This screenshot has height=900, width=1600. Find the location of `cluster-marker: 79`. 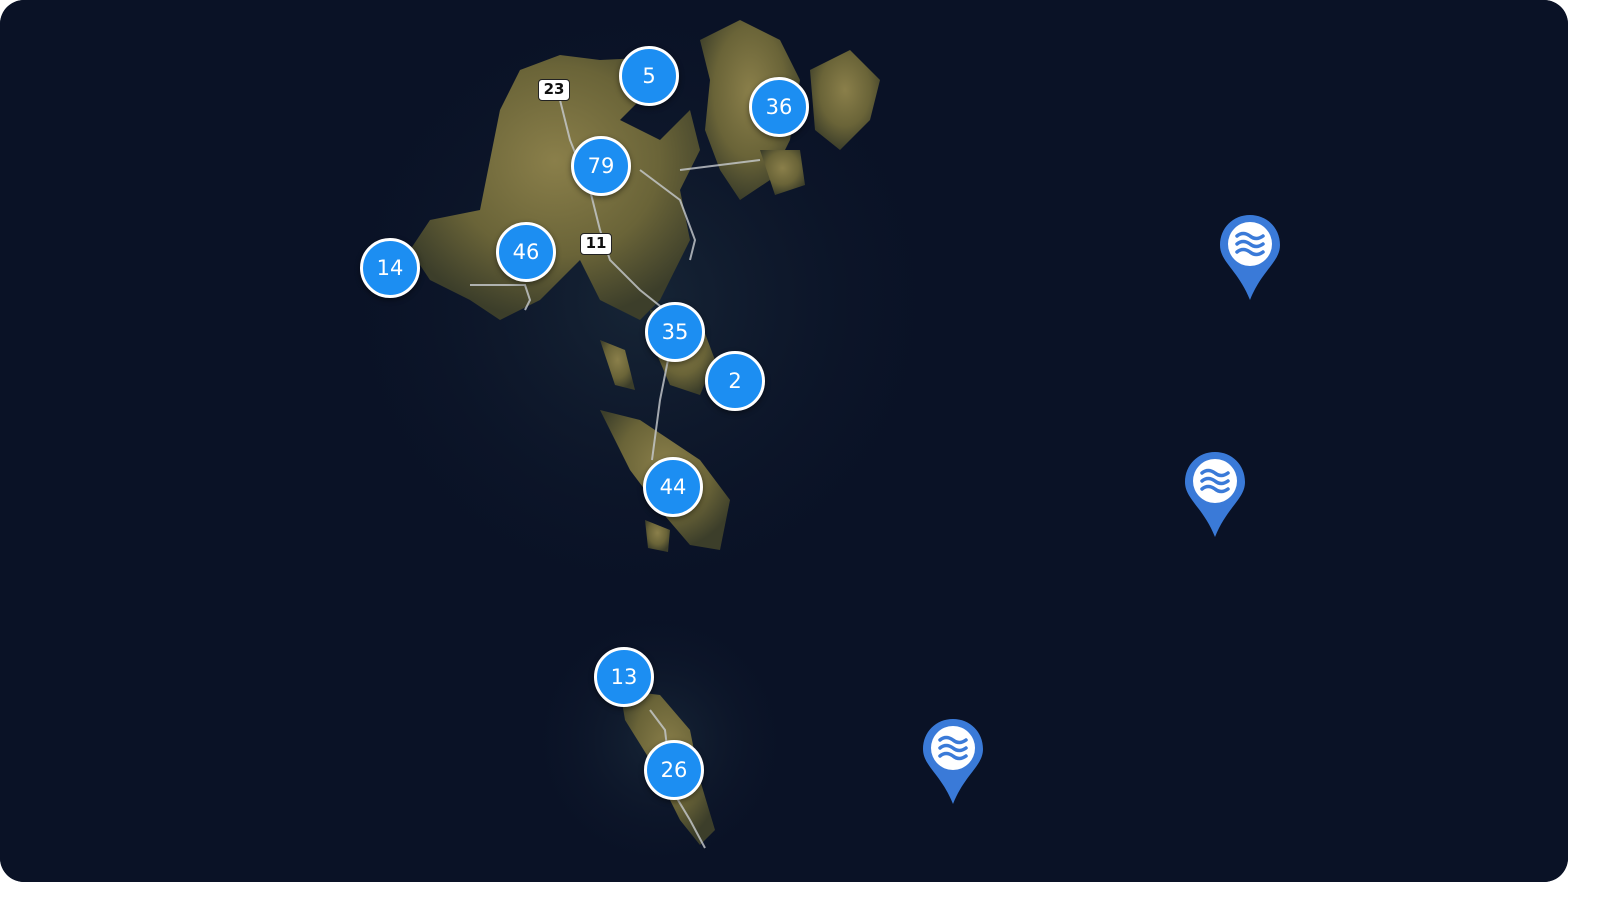

cluster-marker: 79 is located at coordinates (601, 166).